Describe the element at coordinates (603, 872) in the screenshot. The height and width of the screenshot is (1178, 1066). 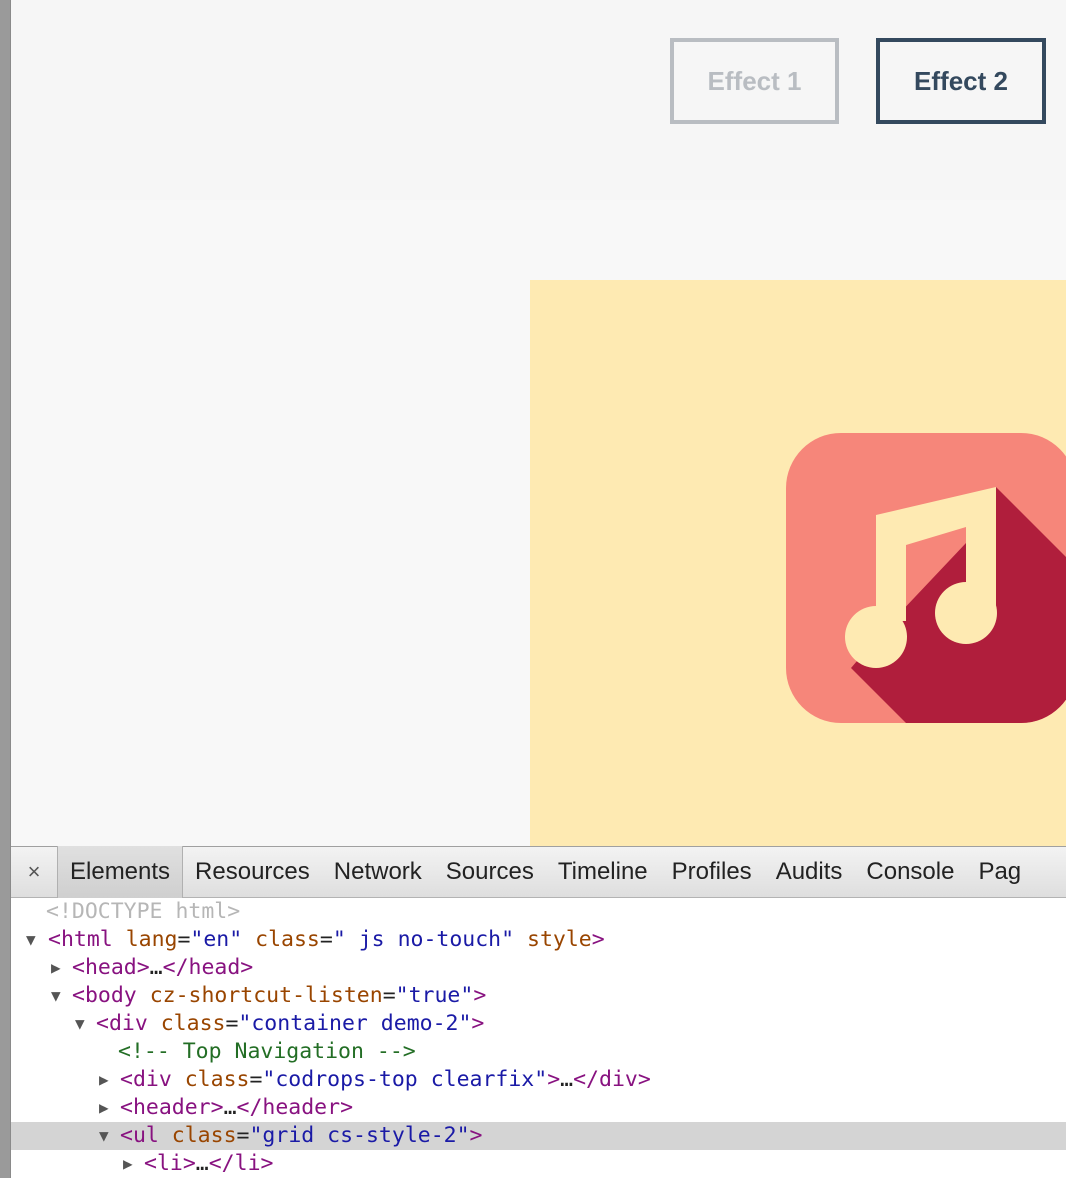
I see `tab-timeline: Timeline` at that location.